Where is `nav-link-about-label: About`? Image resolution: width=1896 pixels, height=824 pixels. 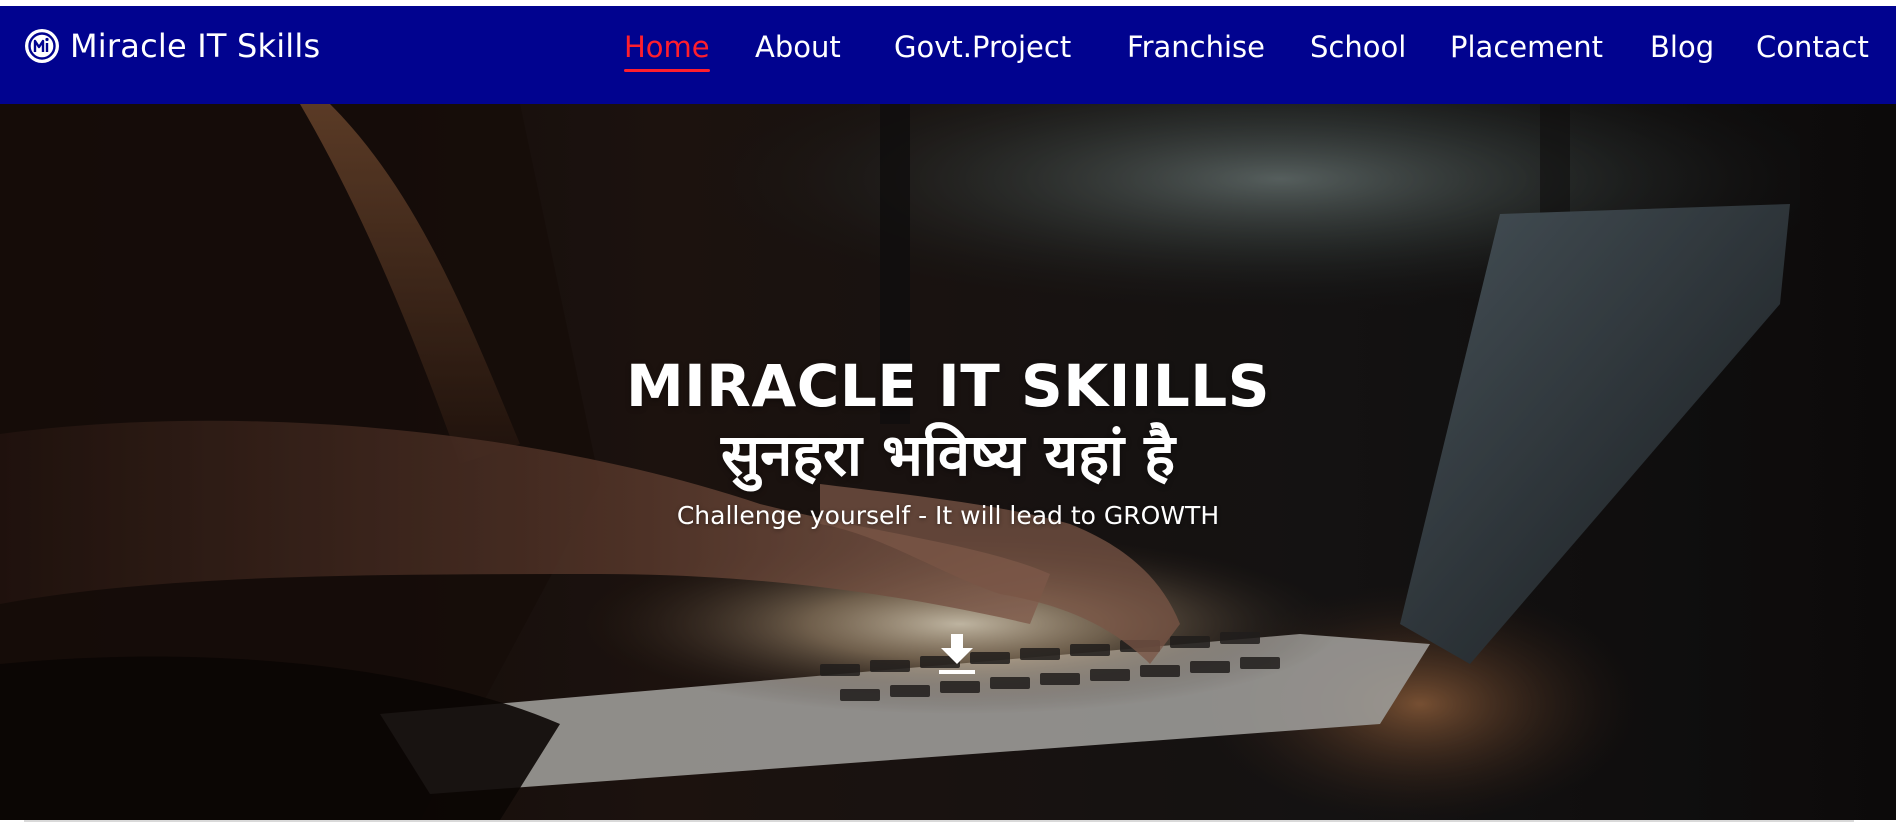
nav-link-about-label: About is located at coordinates (798, 47).